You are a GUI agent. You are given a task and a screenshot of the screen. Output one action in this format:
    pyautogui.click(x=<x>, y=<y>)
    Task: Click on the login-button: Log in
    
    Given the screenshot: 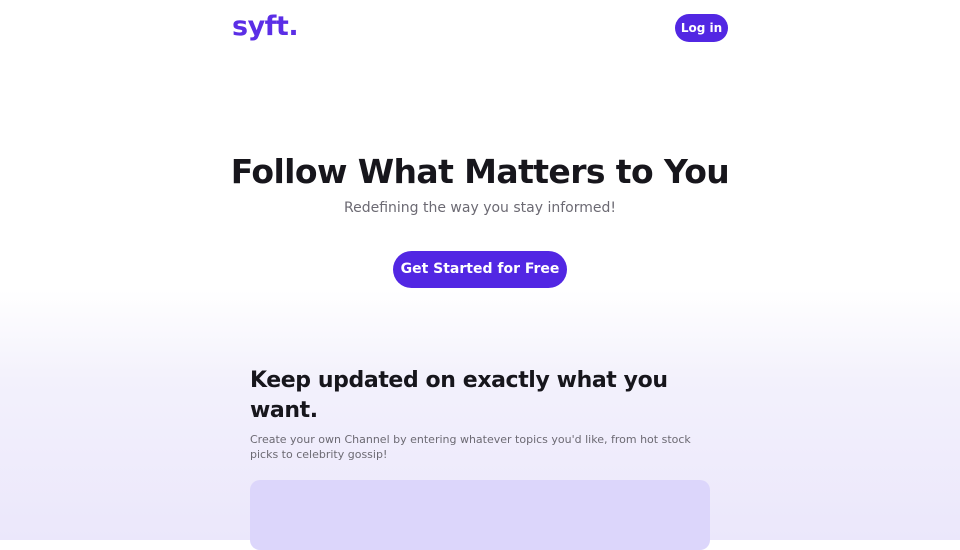 What is the action you would take?
    pyautogui.click(x=701, y=28)
    